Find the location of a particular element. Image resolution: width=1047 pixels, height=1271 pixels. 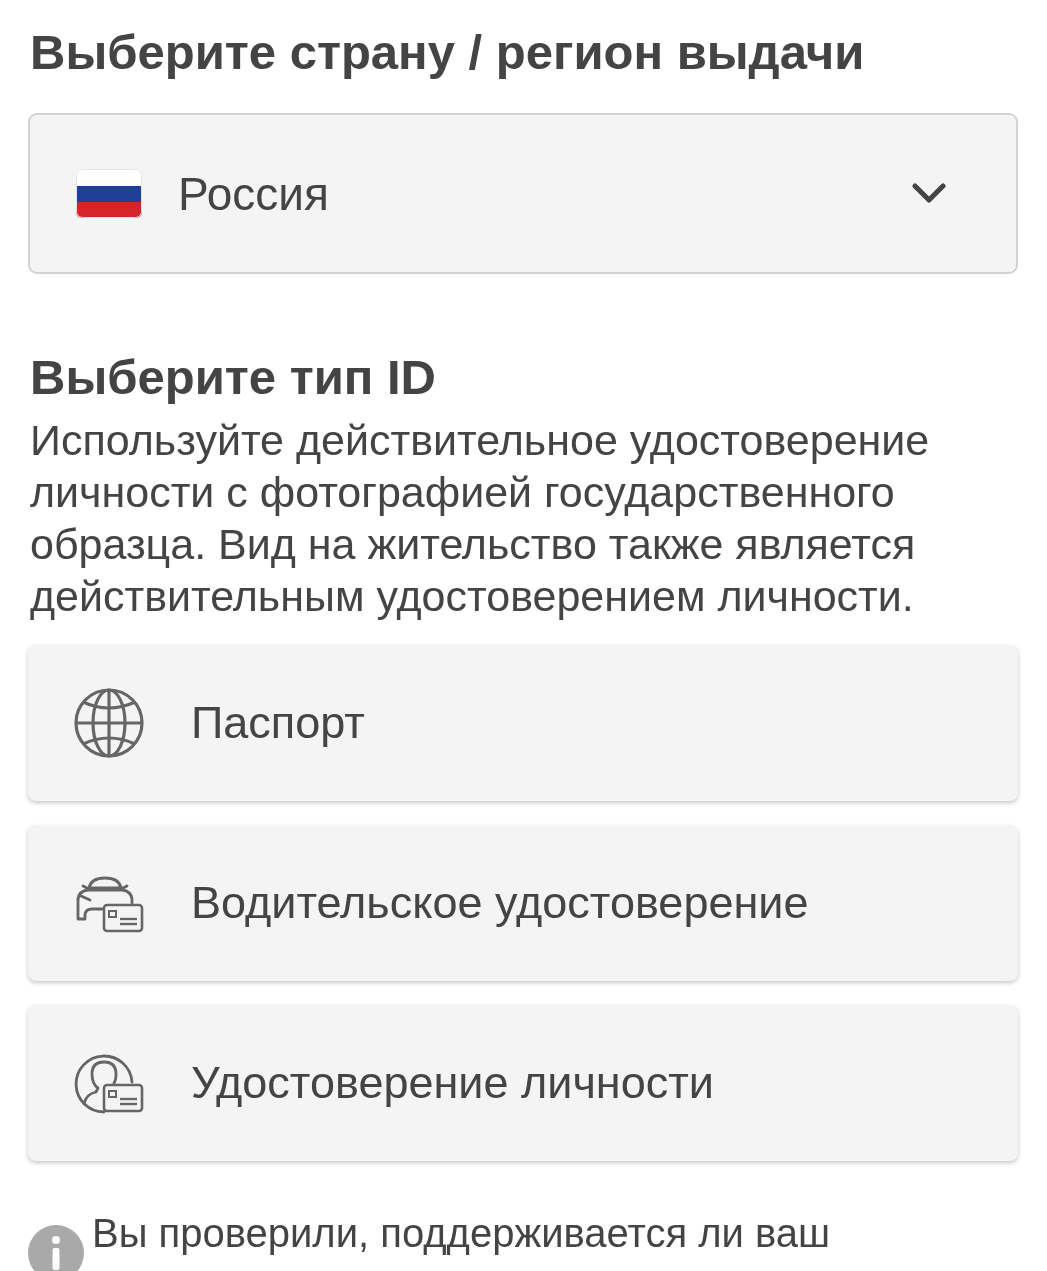

notice-text: Вы проверили, поддерживается ли ваш is located at coordinates (461, 1233).